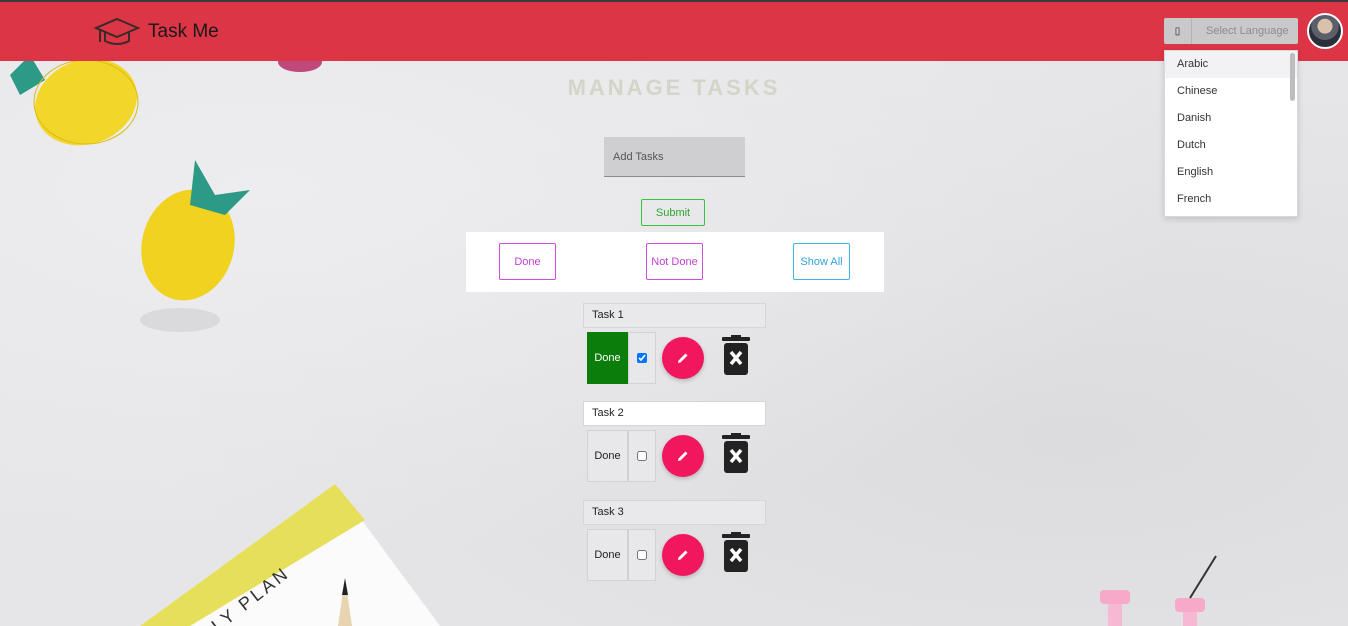  What do you see at coordinates (674, 512) in the screenshot?
I see `task-title: Task 3` at bounding box center [674, 512].